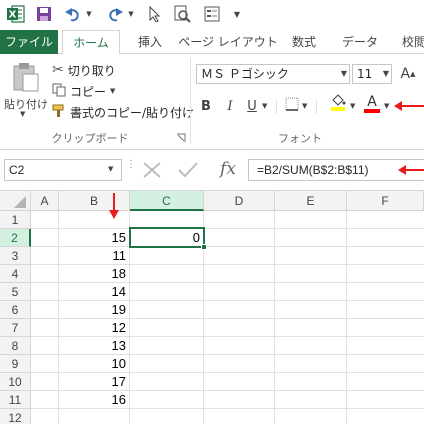 Image resolution: width=424 pixels, height=424 pixels. What do you see at coordinates (73, 14) in the screenshot?
I see `undo-icon` at bounding box center [73, 14].